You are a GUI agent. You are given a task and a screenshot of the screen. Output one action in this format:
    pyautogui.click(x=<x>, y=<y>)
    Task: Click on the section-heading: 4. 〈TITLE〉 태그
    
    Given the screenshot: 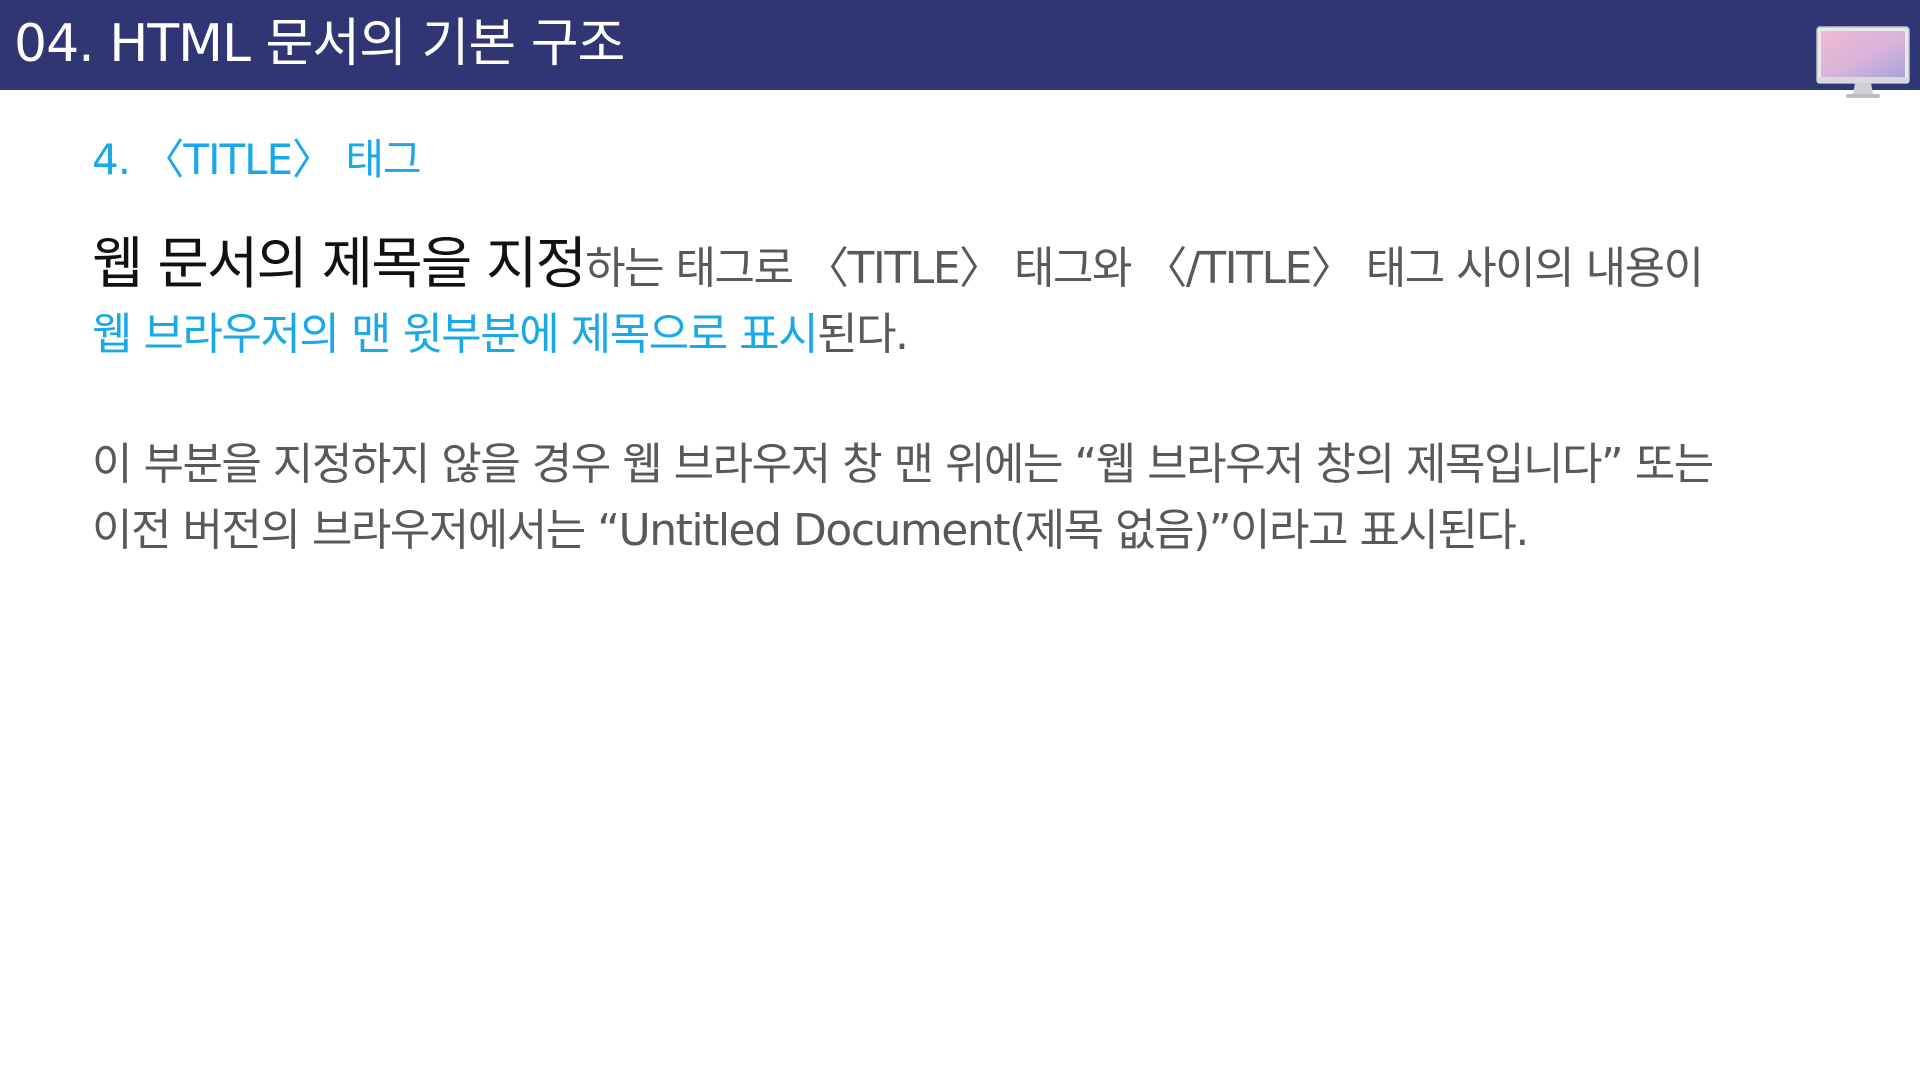 What is the action you would take?
    pyautogui.click(x=257, y=159)
    